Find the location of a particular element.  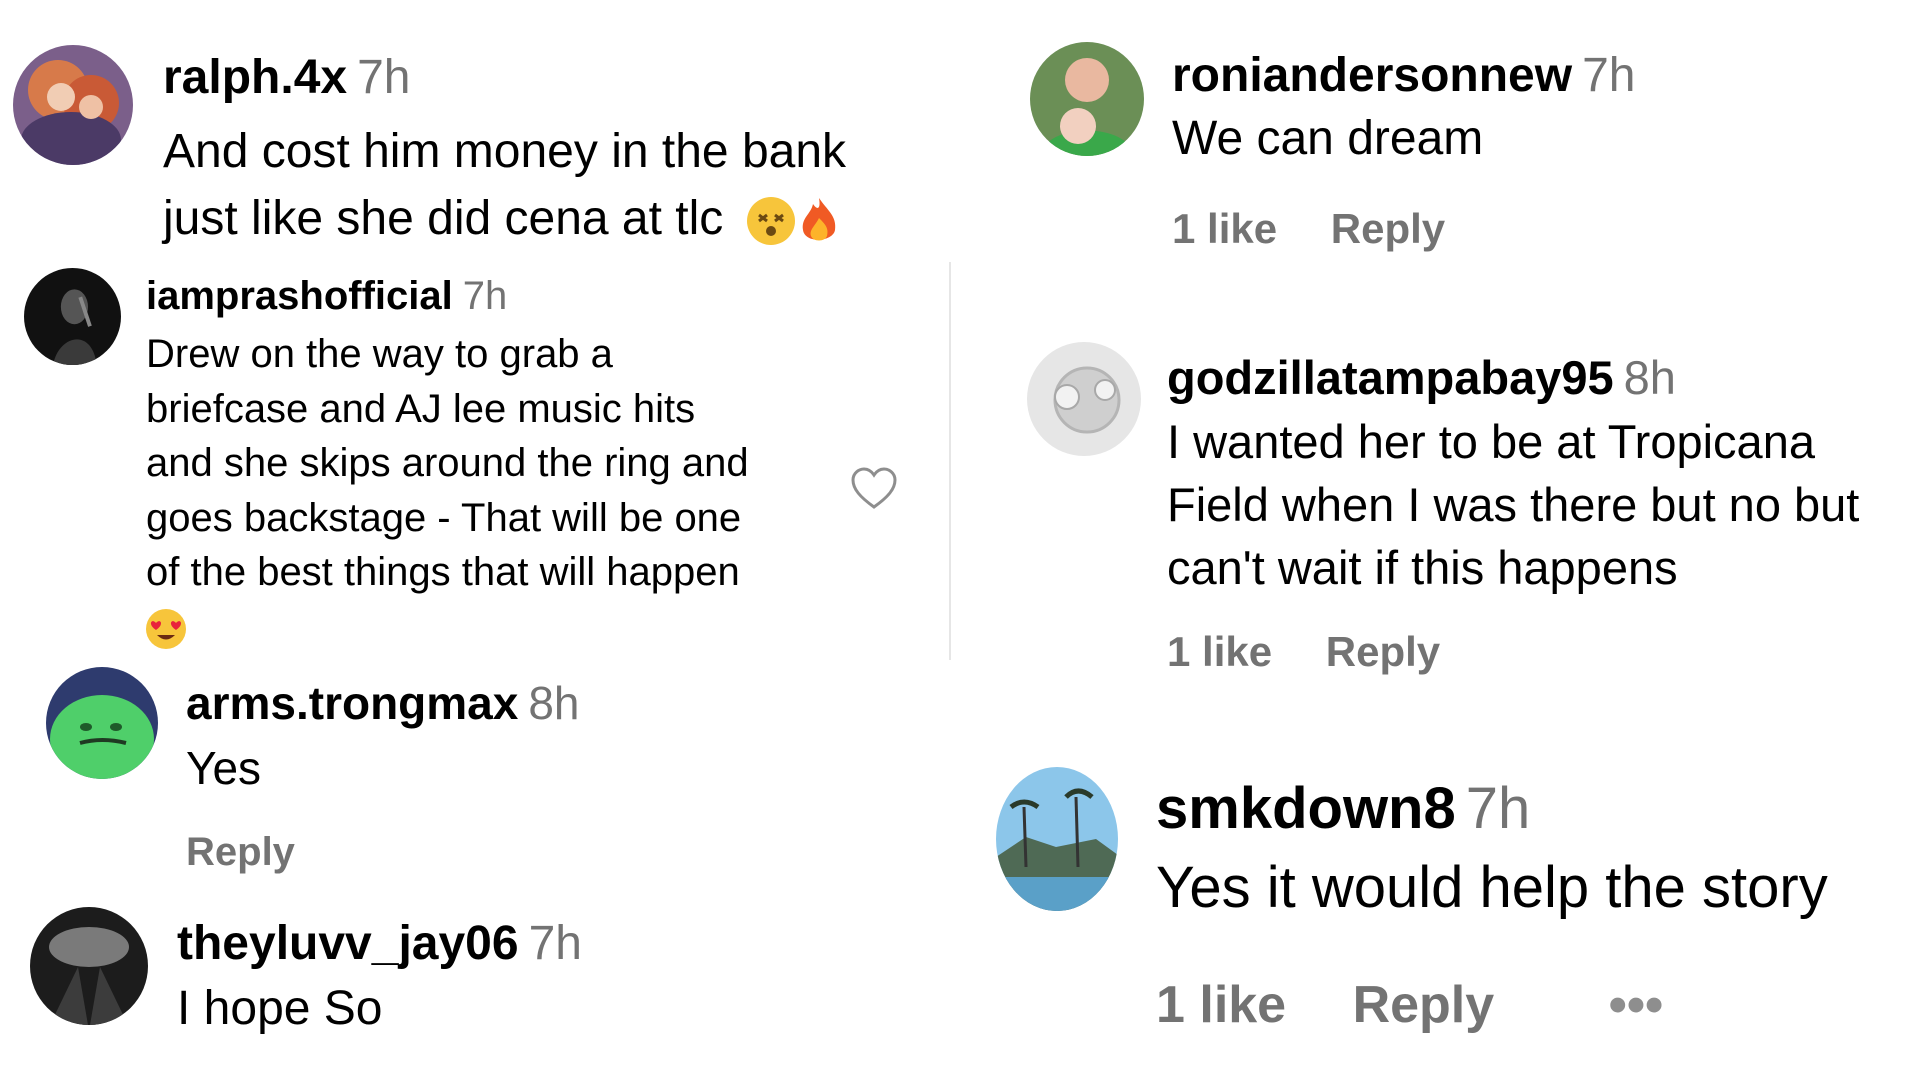

dizzy-face-emoji is located at coordinates (770, 221).